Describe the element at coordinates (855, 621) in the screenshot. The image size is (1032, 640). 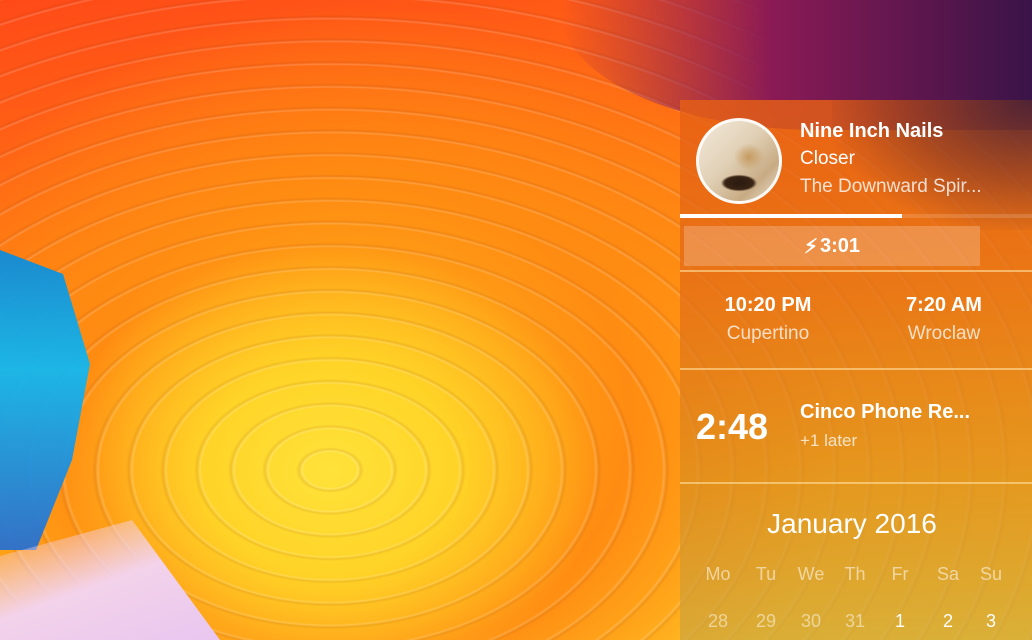
I see `calendar-day: 31` at that location.